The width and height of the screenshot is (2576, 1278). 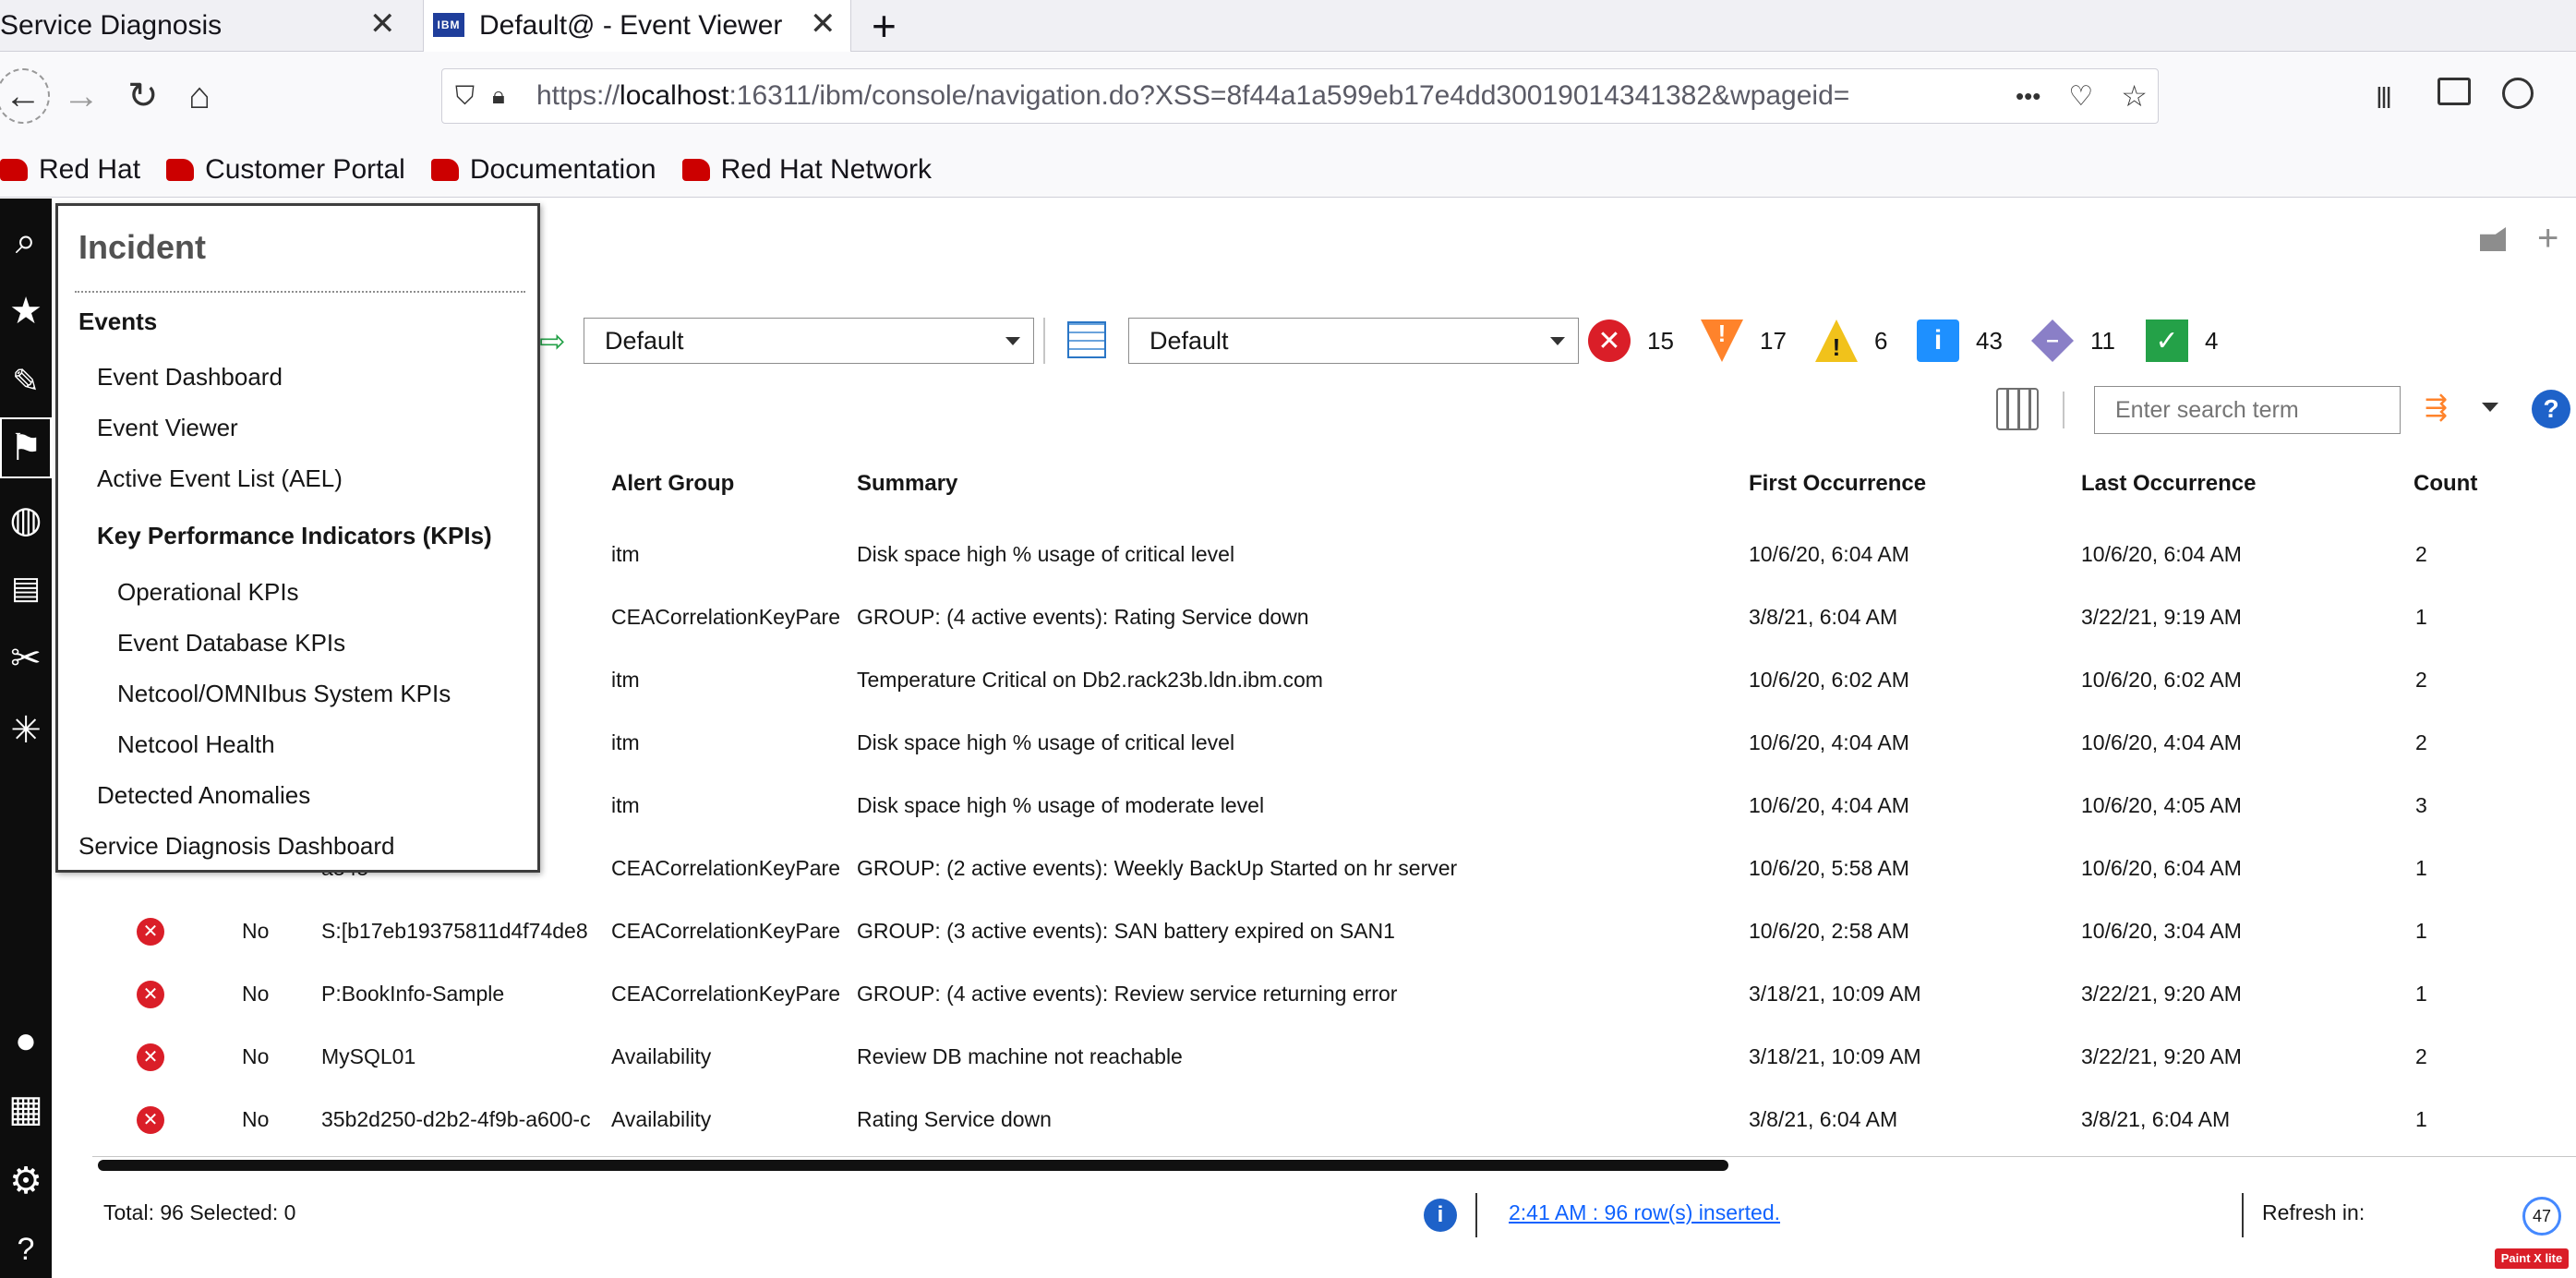 What do you see at coordinates (118, 321) in the screenshot?
I see `menu-heading-events: Events` at bounding box center [118, 321].